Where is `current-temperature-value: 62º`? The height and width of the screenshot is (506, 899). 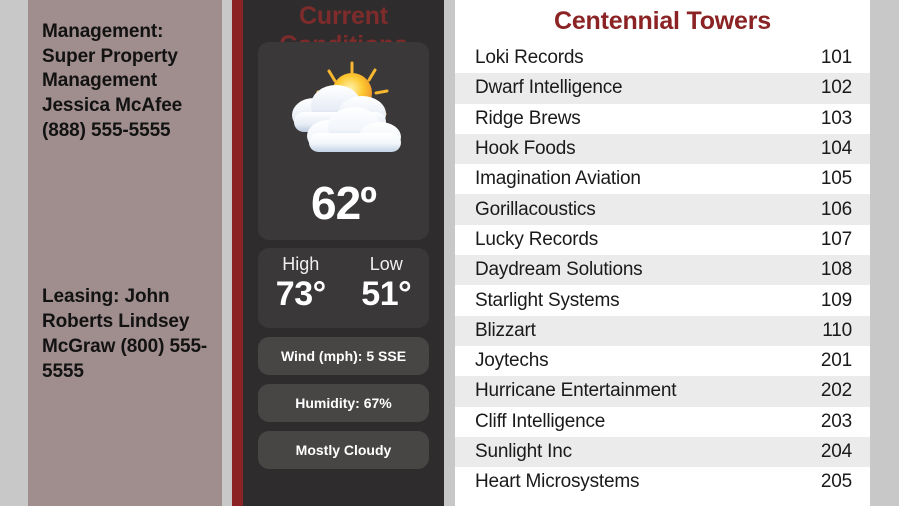
current-temperature-value: 62º is located at coordinates (344, 203).